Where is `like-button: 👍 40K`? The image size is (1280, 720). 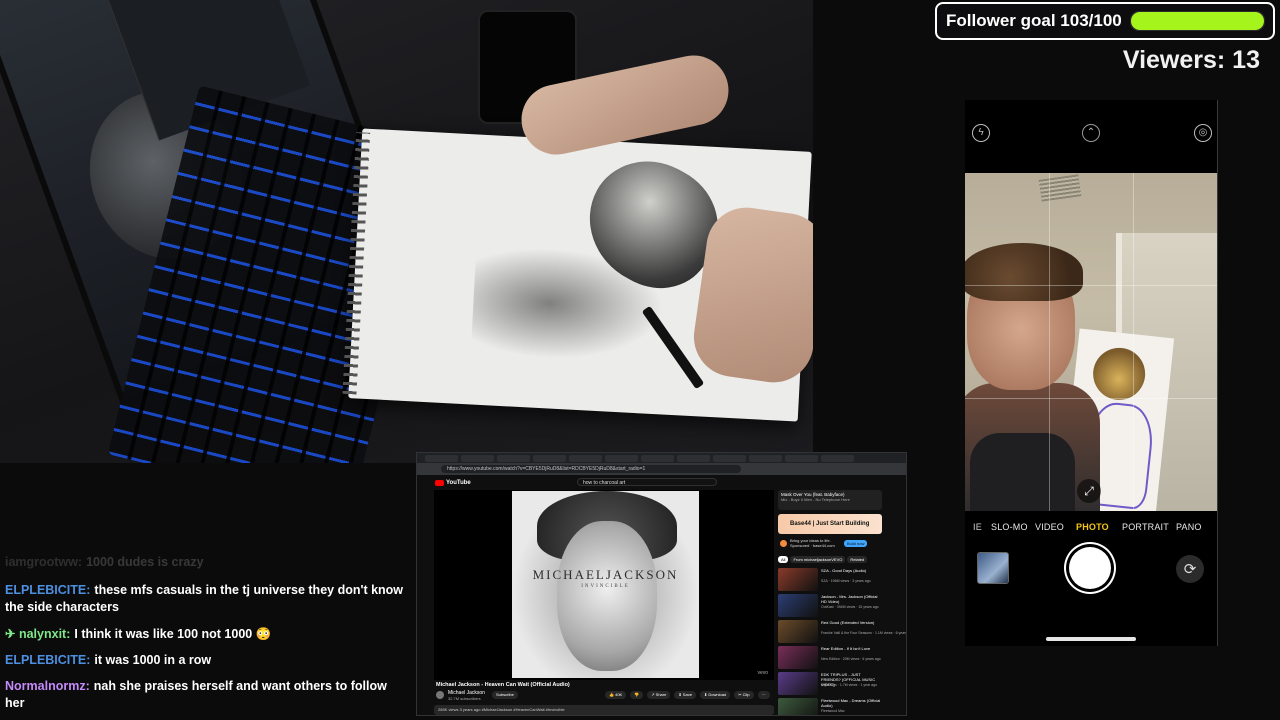
like-button: 👍 40K is located at coordinates (616, 695).